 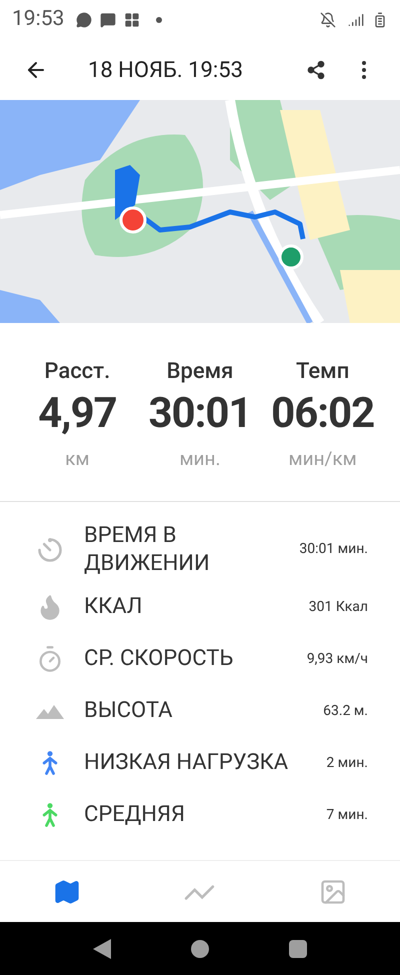 What do you see at coordinates (322, 459) in the screenshot?
I see `stat-unit: мин/км` at bounding box center [322, 459].